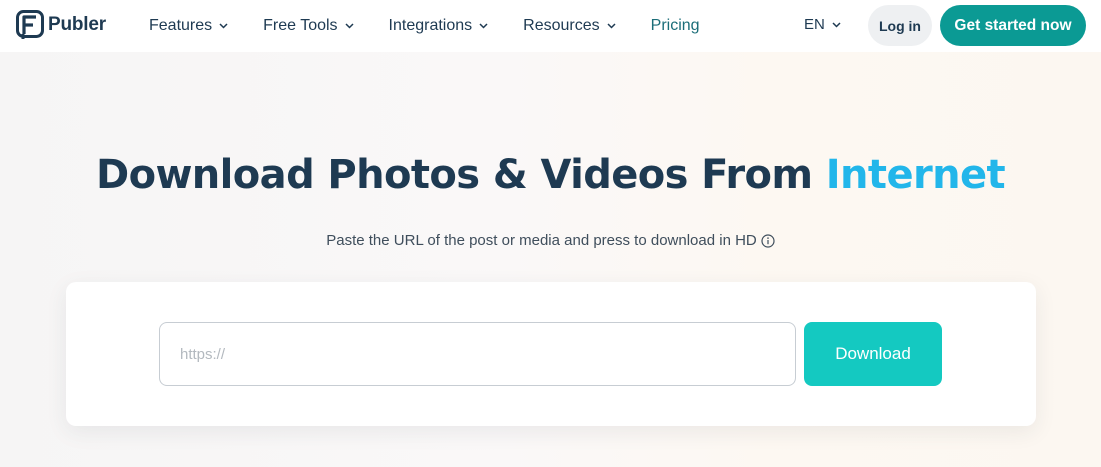 This screenshot has height=467, width=1101. What do you see at coordinates (900, 25) in the screenshot?
I see `login-button: Log in` at bounding box center [900, 25].